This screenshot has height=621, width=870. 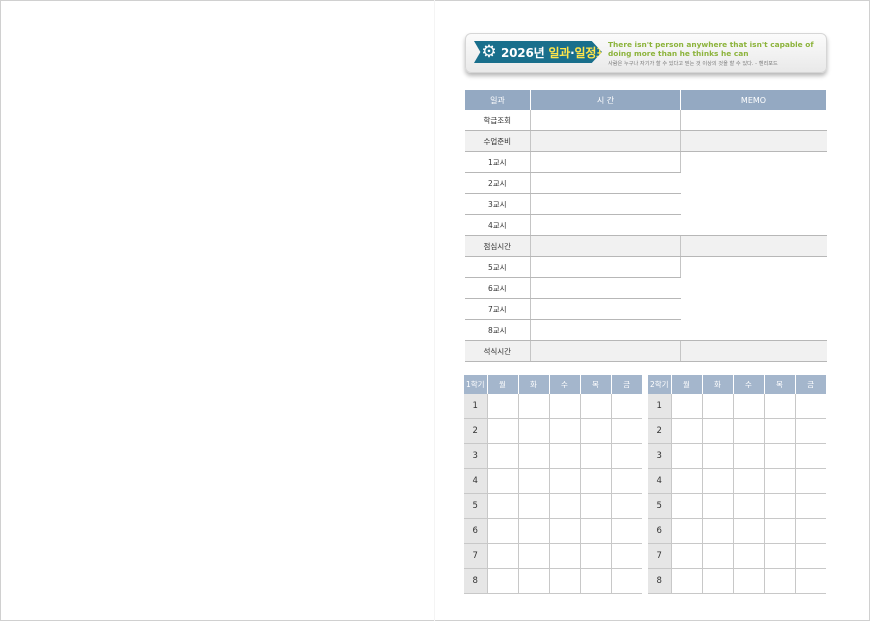 I want to click on memo-cell-morning, so click(x=753, y=193).